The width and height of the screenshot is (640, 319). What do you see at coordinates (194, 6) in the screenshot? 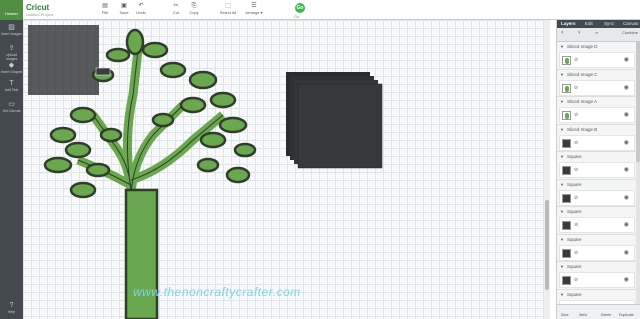
I see `copy-icon: ⎘` at bounding box center [194, 6].